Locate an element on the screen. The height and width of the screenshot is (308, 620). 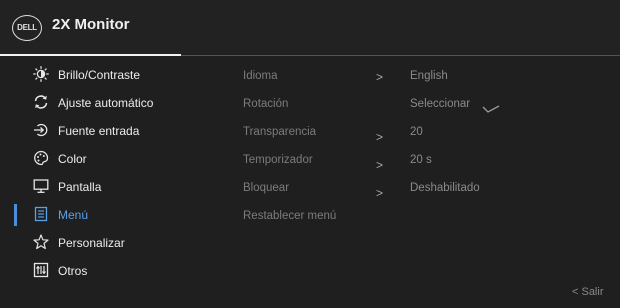
setting-name: Bloquear is located at coordinates (266, 188).